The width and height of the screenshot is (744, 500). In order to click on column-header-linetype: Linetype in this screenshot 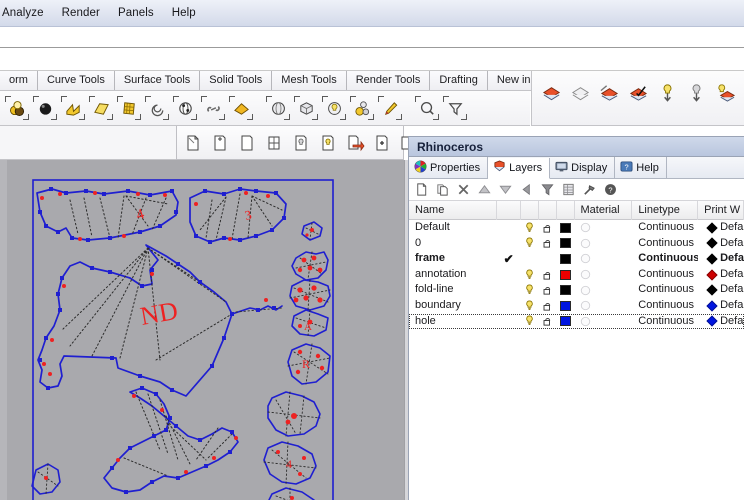, I will do `click(665, 210)`.